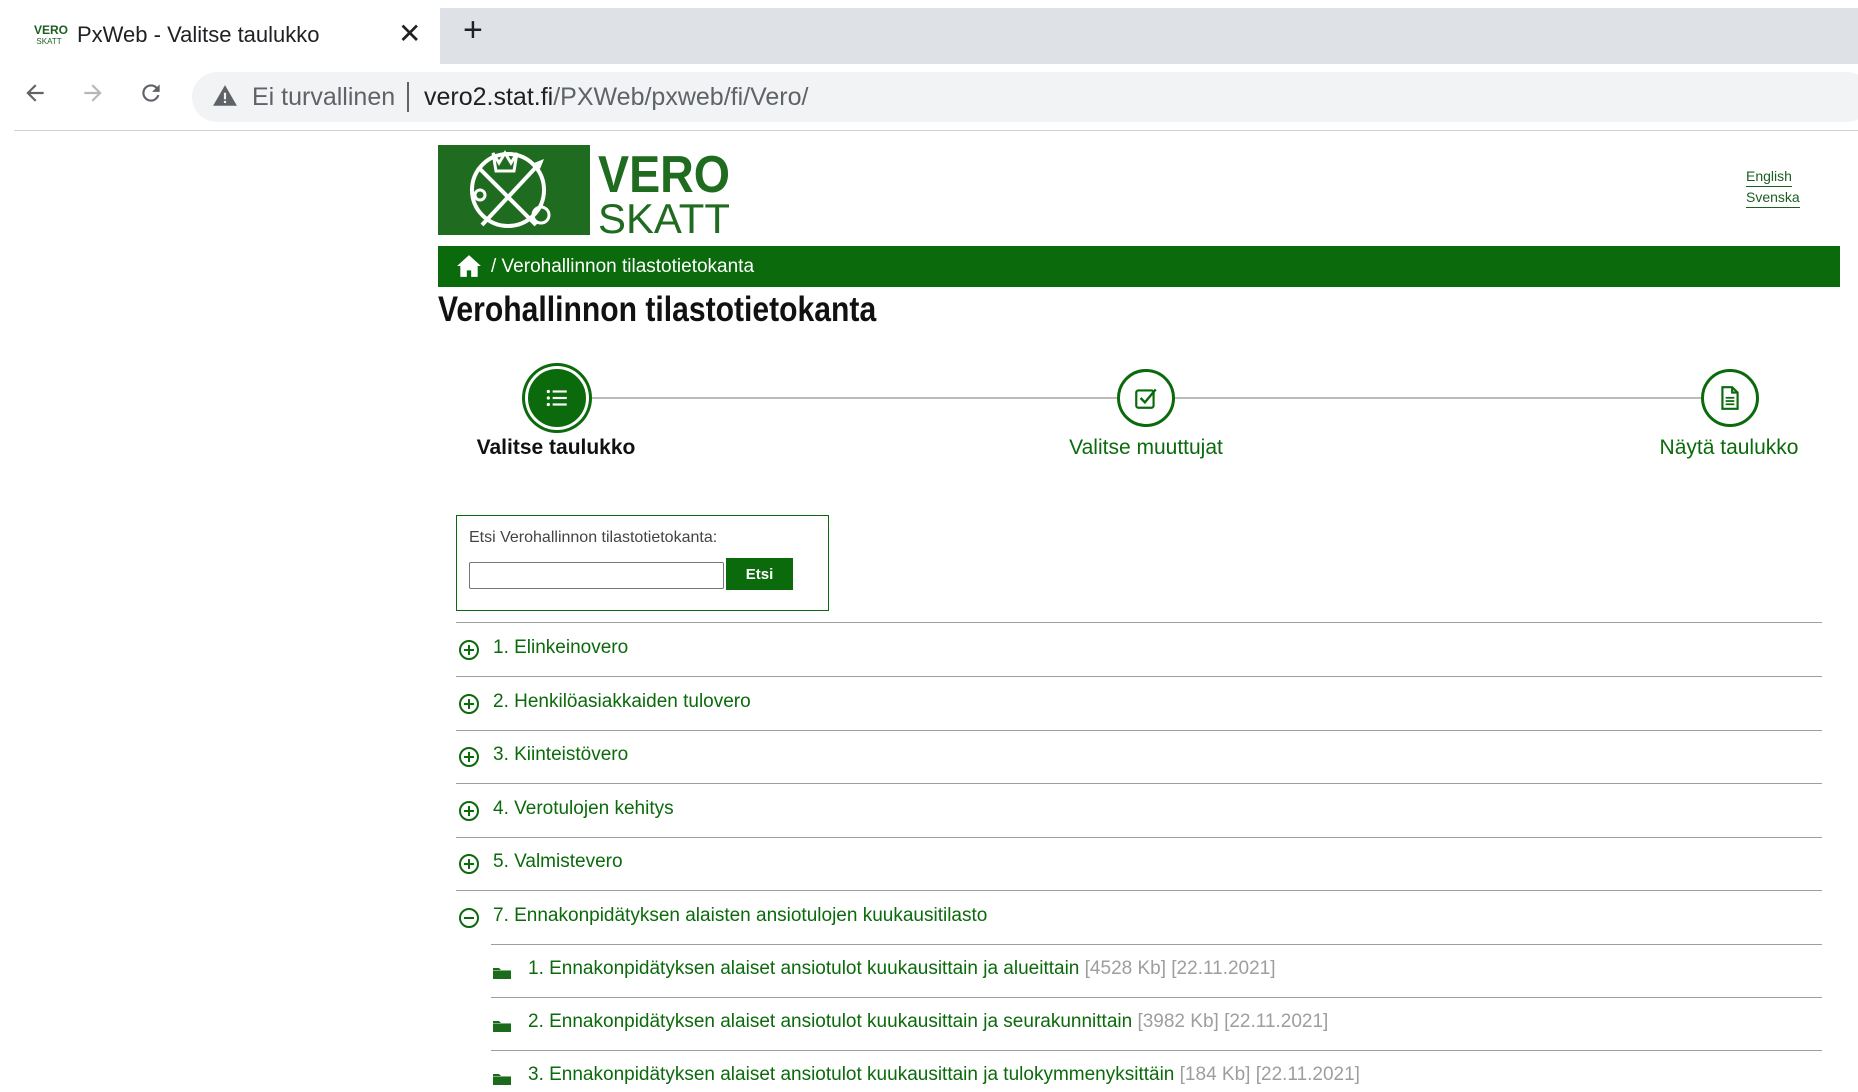 The height and width of the screenshot is (1092, 1858). Describe the element at coordinates (1769, 177) in the screenshot. I see `language-english-link: English` at that location.